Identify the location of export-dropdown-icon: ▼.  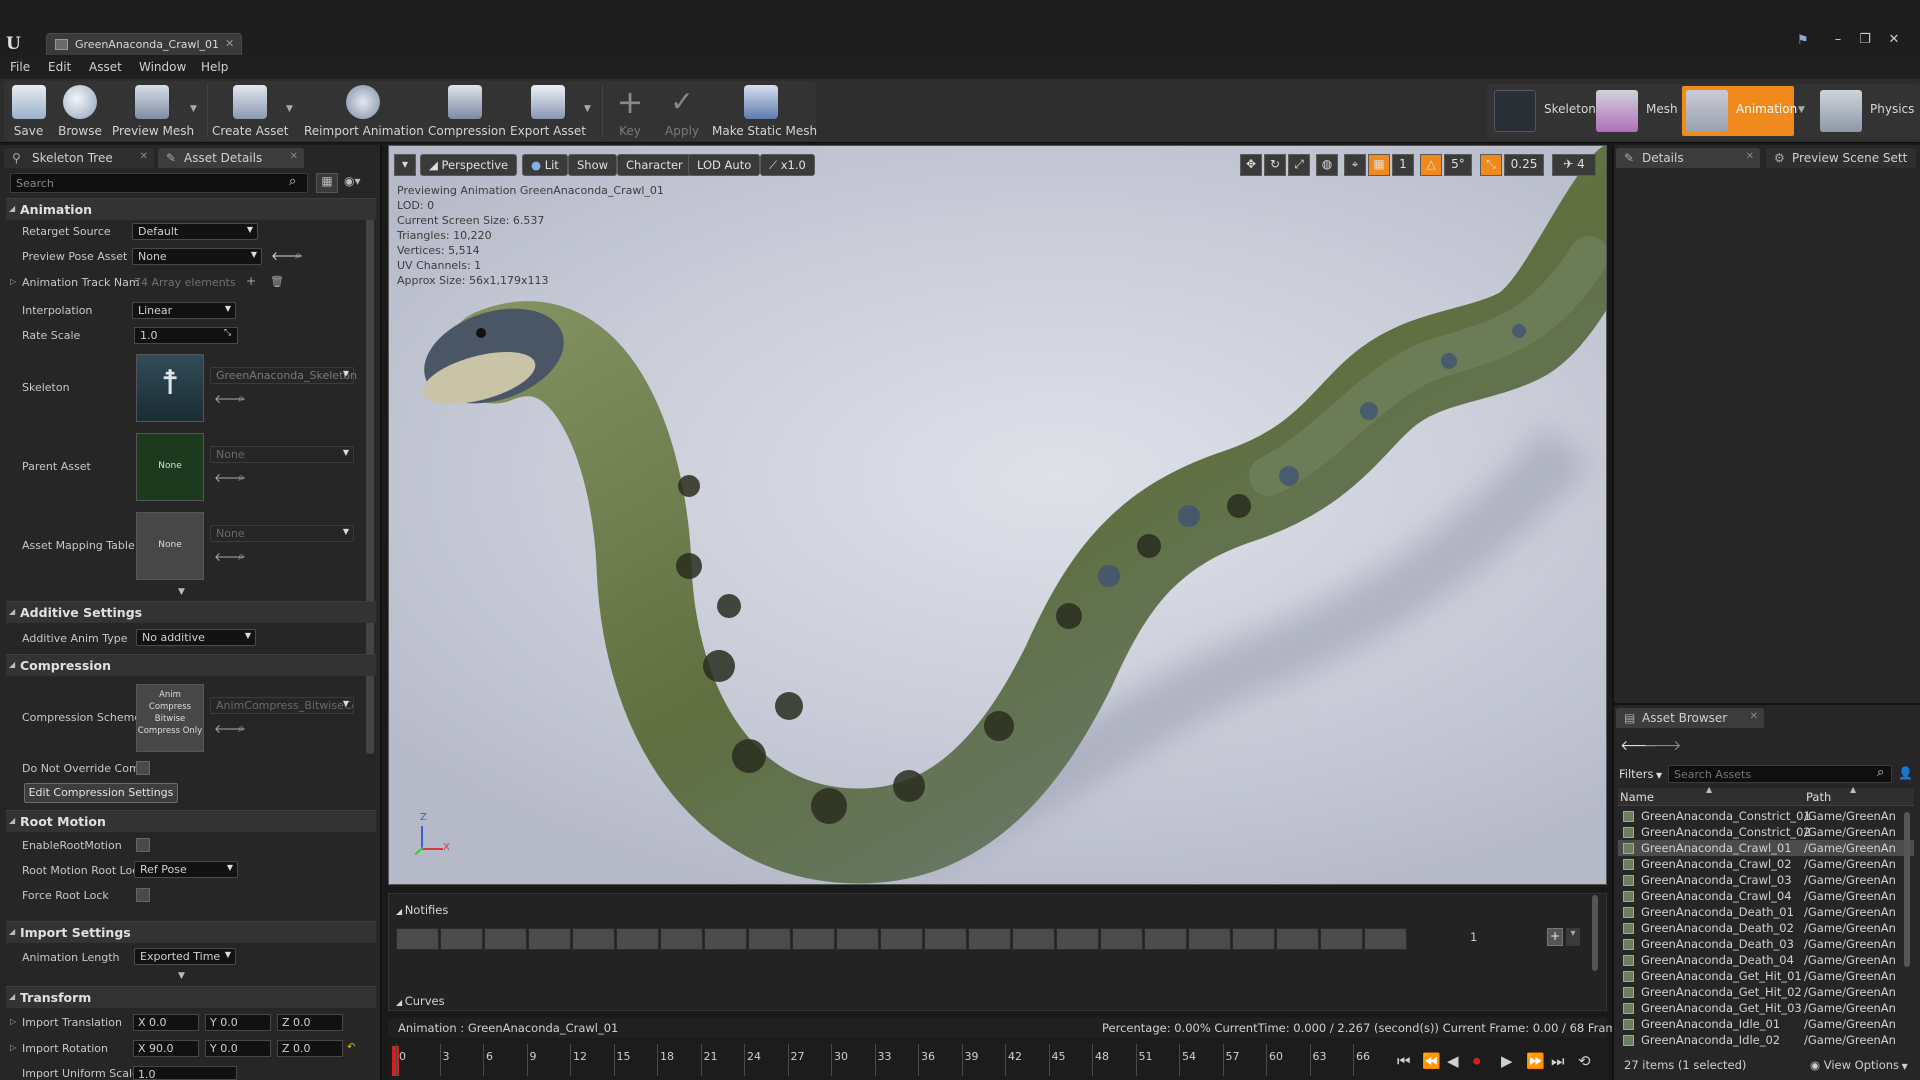
(587, 109).